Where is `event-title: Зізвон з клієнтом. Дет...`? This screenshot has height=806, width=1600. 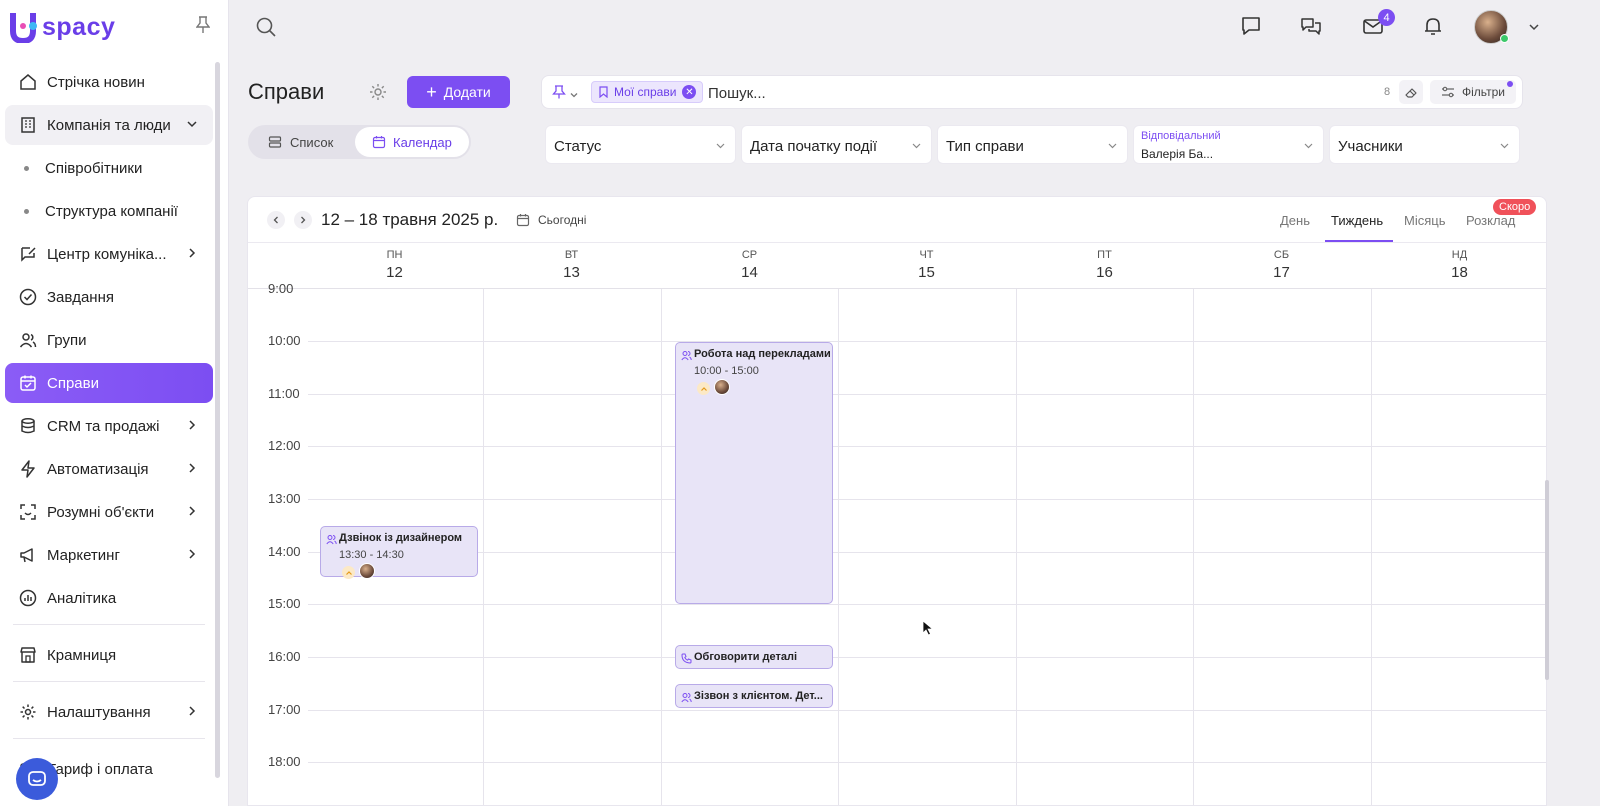 event-title: Зізвон з клієнтом. Дет... is located at coordinates (758, 696).